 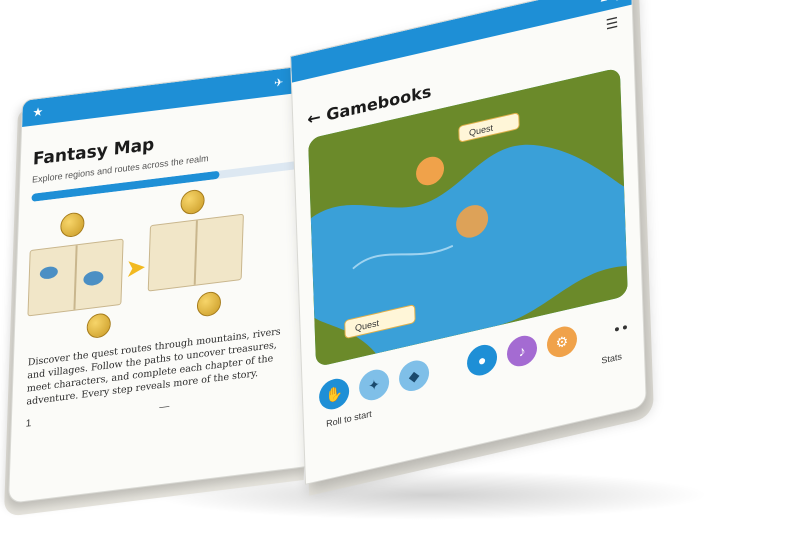 I want to click on status-icons: ▲ ▮, so click(x=609, y=3).